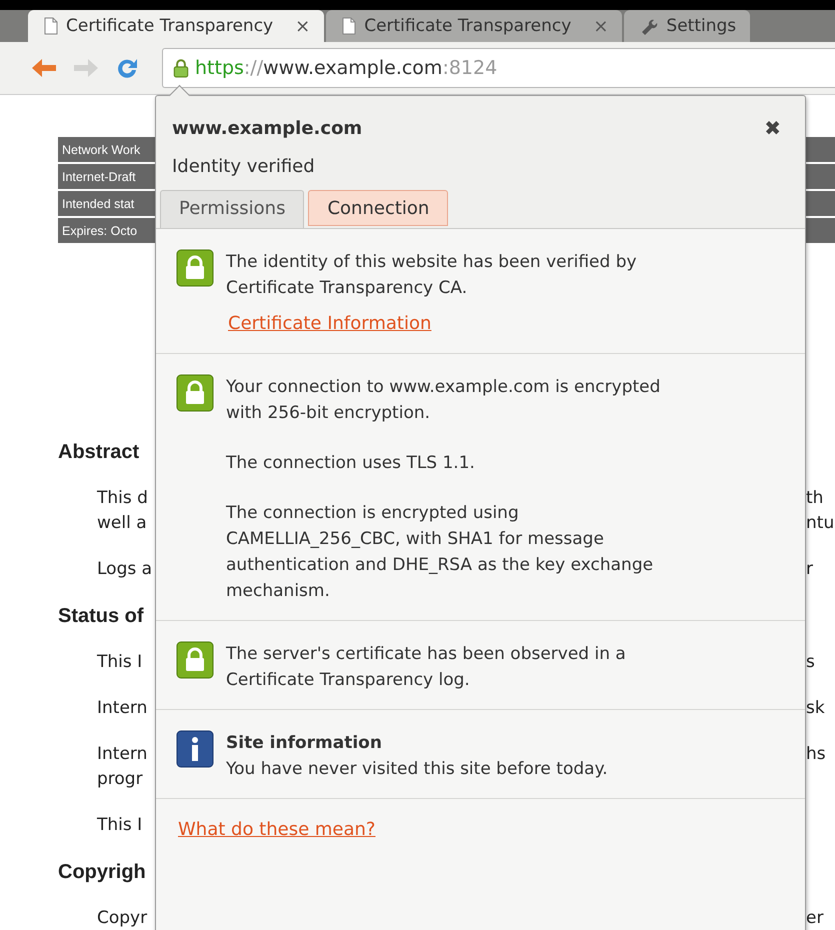 The image size is (835, 930). What do you see at coordinates (701, 26) in the screenshot?
I see `tab-title: Settings` at bounding box center [701, 26].